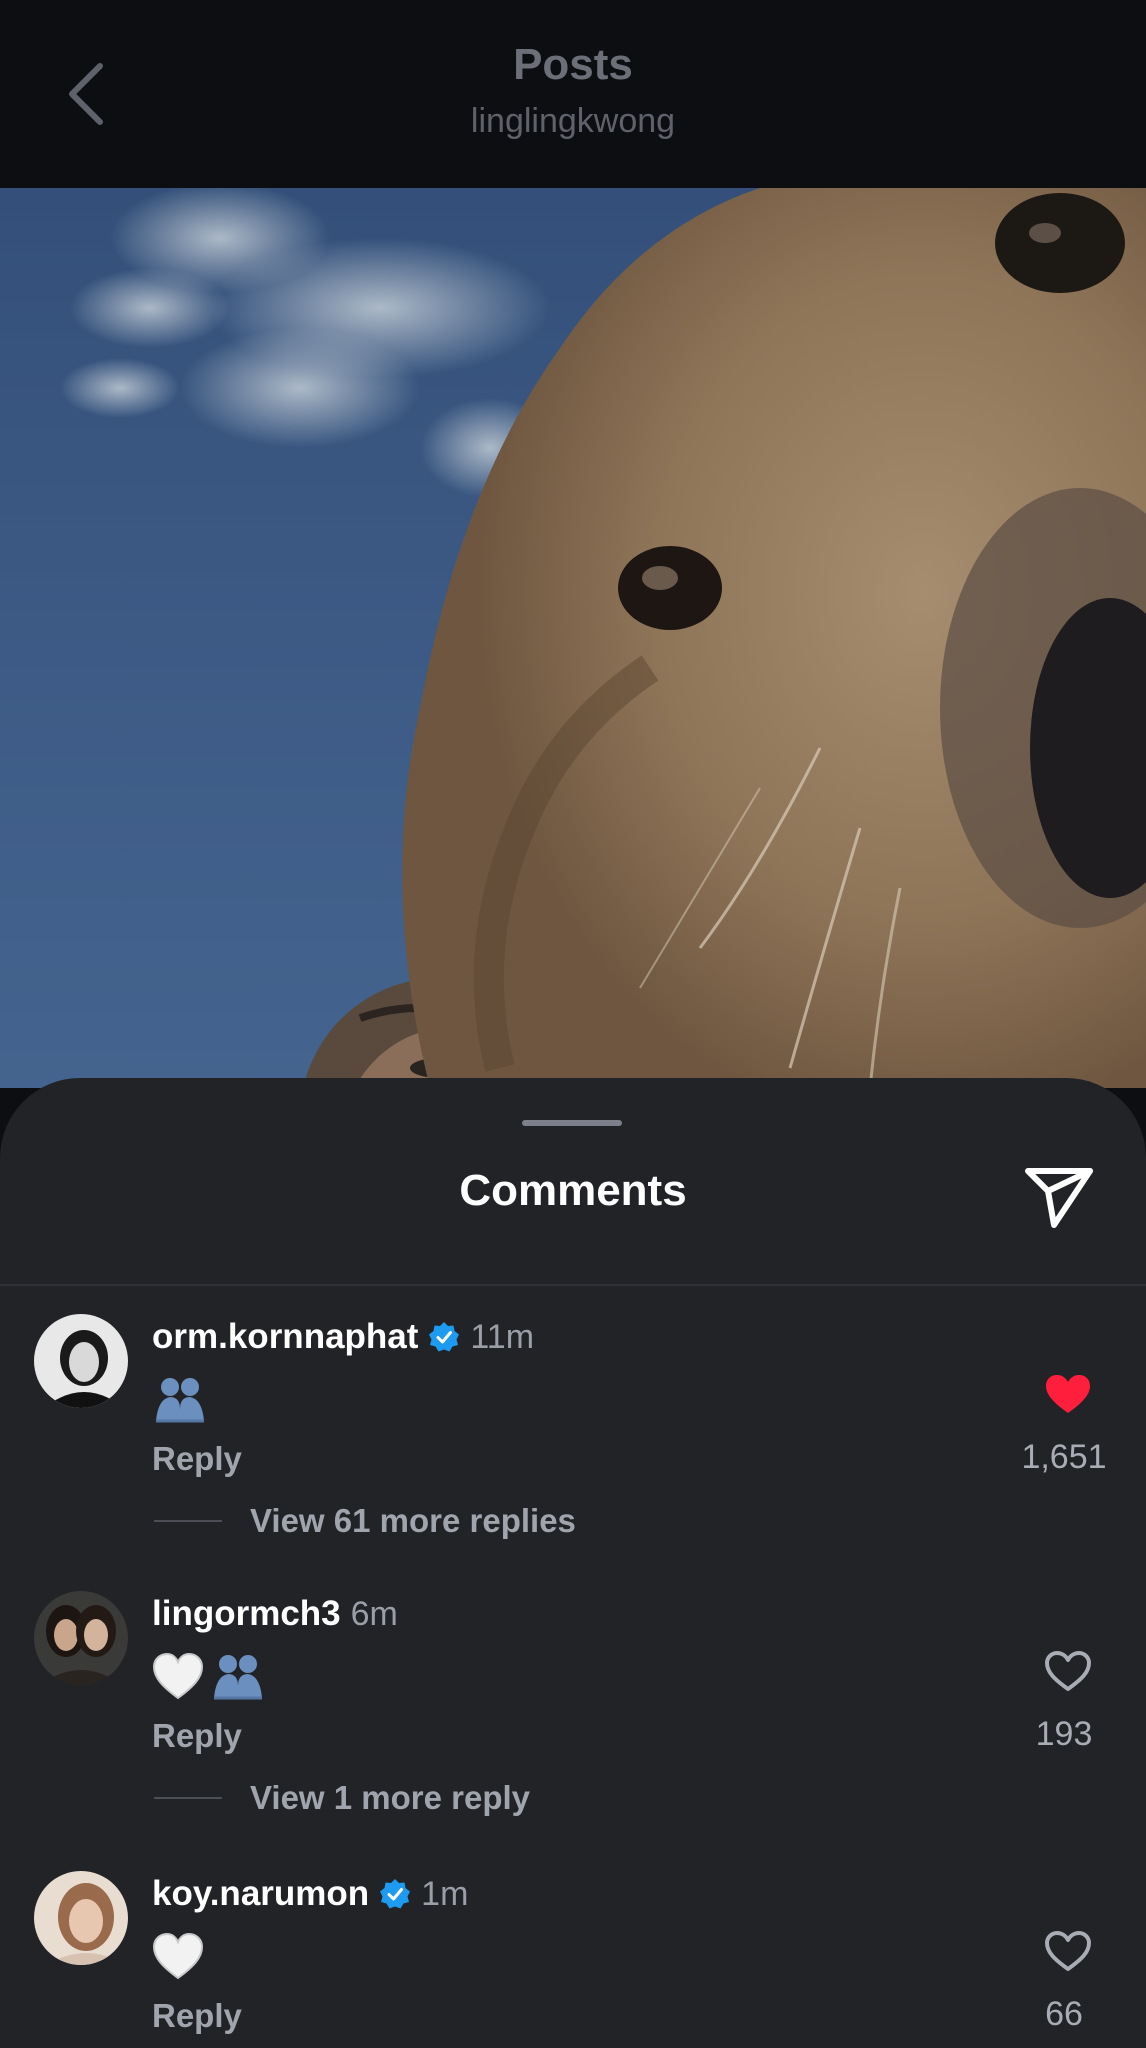 The width and height of the screenshot is (1146, 2048). I want to click on like-count: 193, so click(1064, 1734).